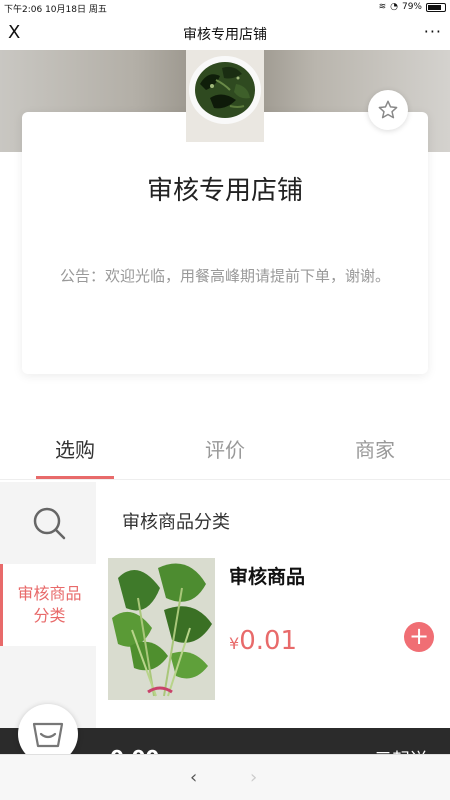 Image resolution: width=450 pixels, height=800 pixels. I want to click on sidebar-item-category: 审核商品分类, so click(48, 605).